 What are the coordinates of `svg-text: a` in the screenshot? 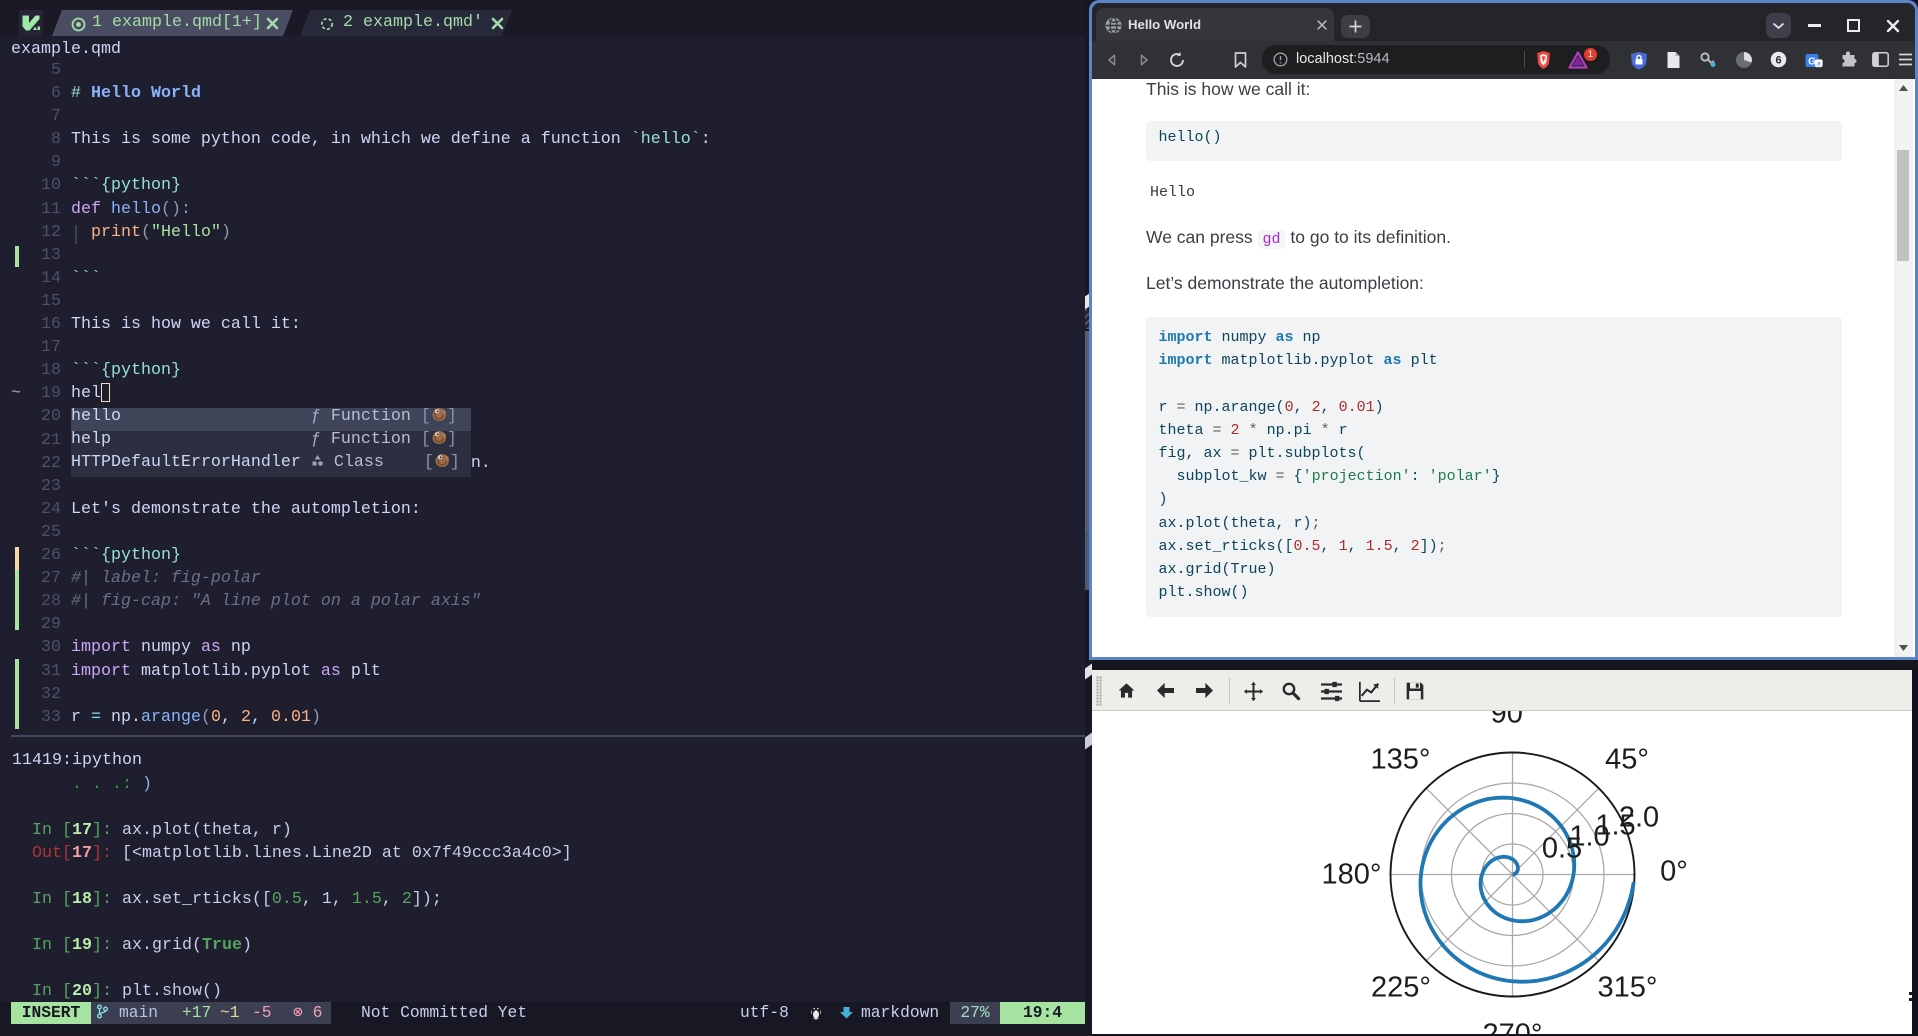 It's located at (1819, 64).